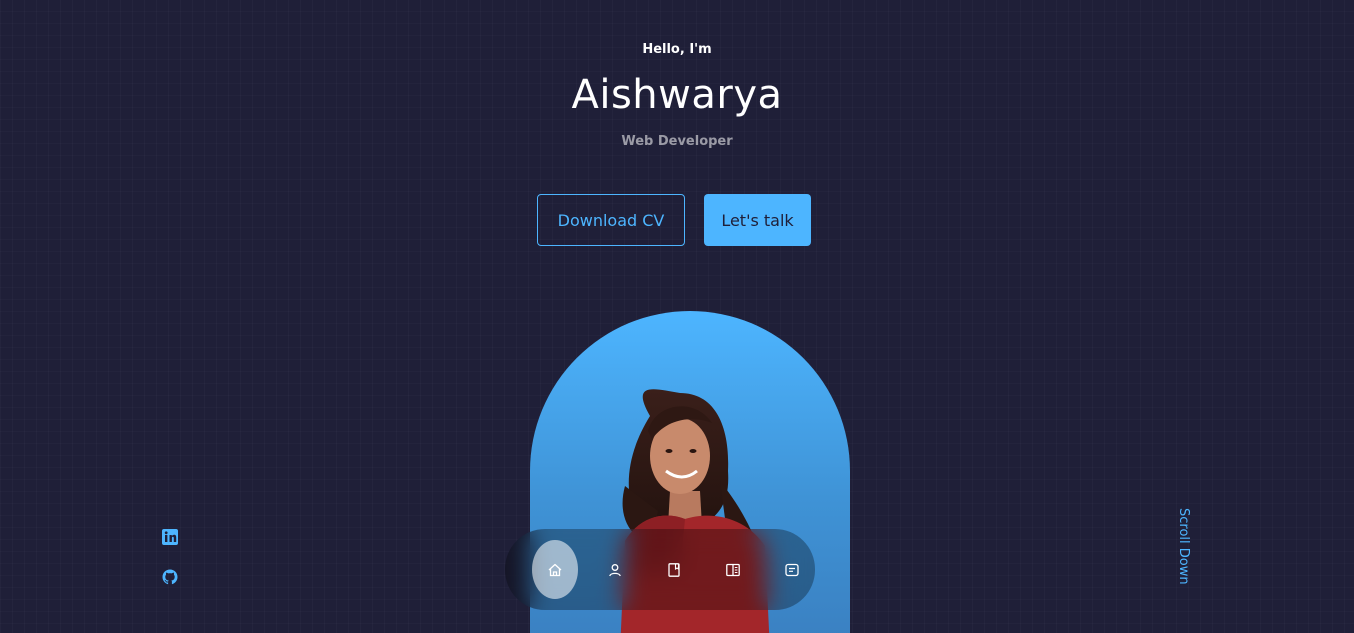 Image resolution: width=1354 pixels, height=633 pixels. Describe the element at coordinates (611, 220) in the screenshot. I see `download-cv-button: Download CV` at that location.